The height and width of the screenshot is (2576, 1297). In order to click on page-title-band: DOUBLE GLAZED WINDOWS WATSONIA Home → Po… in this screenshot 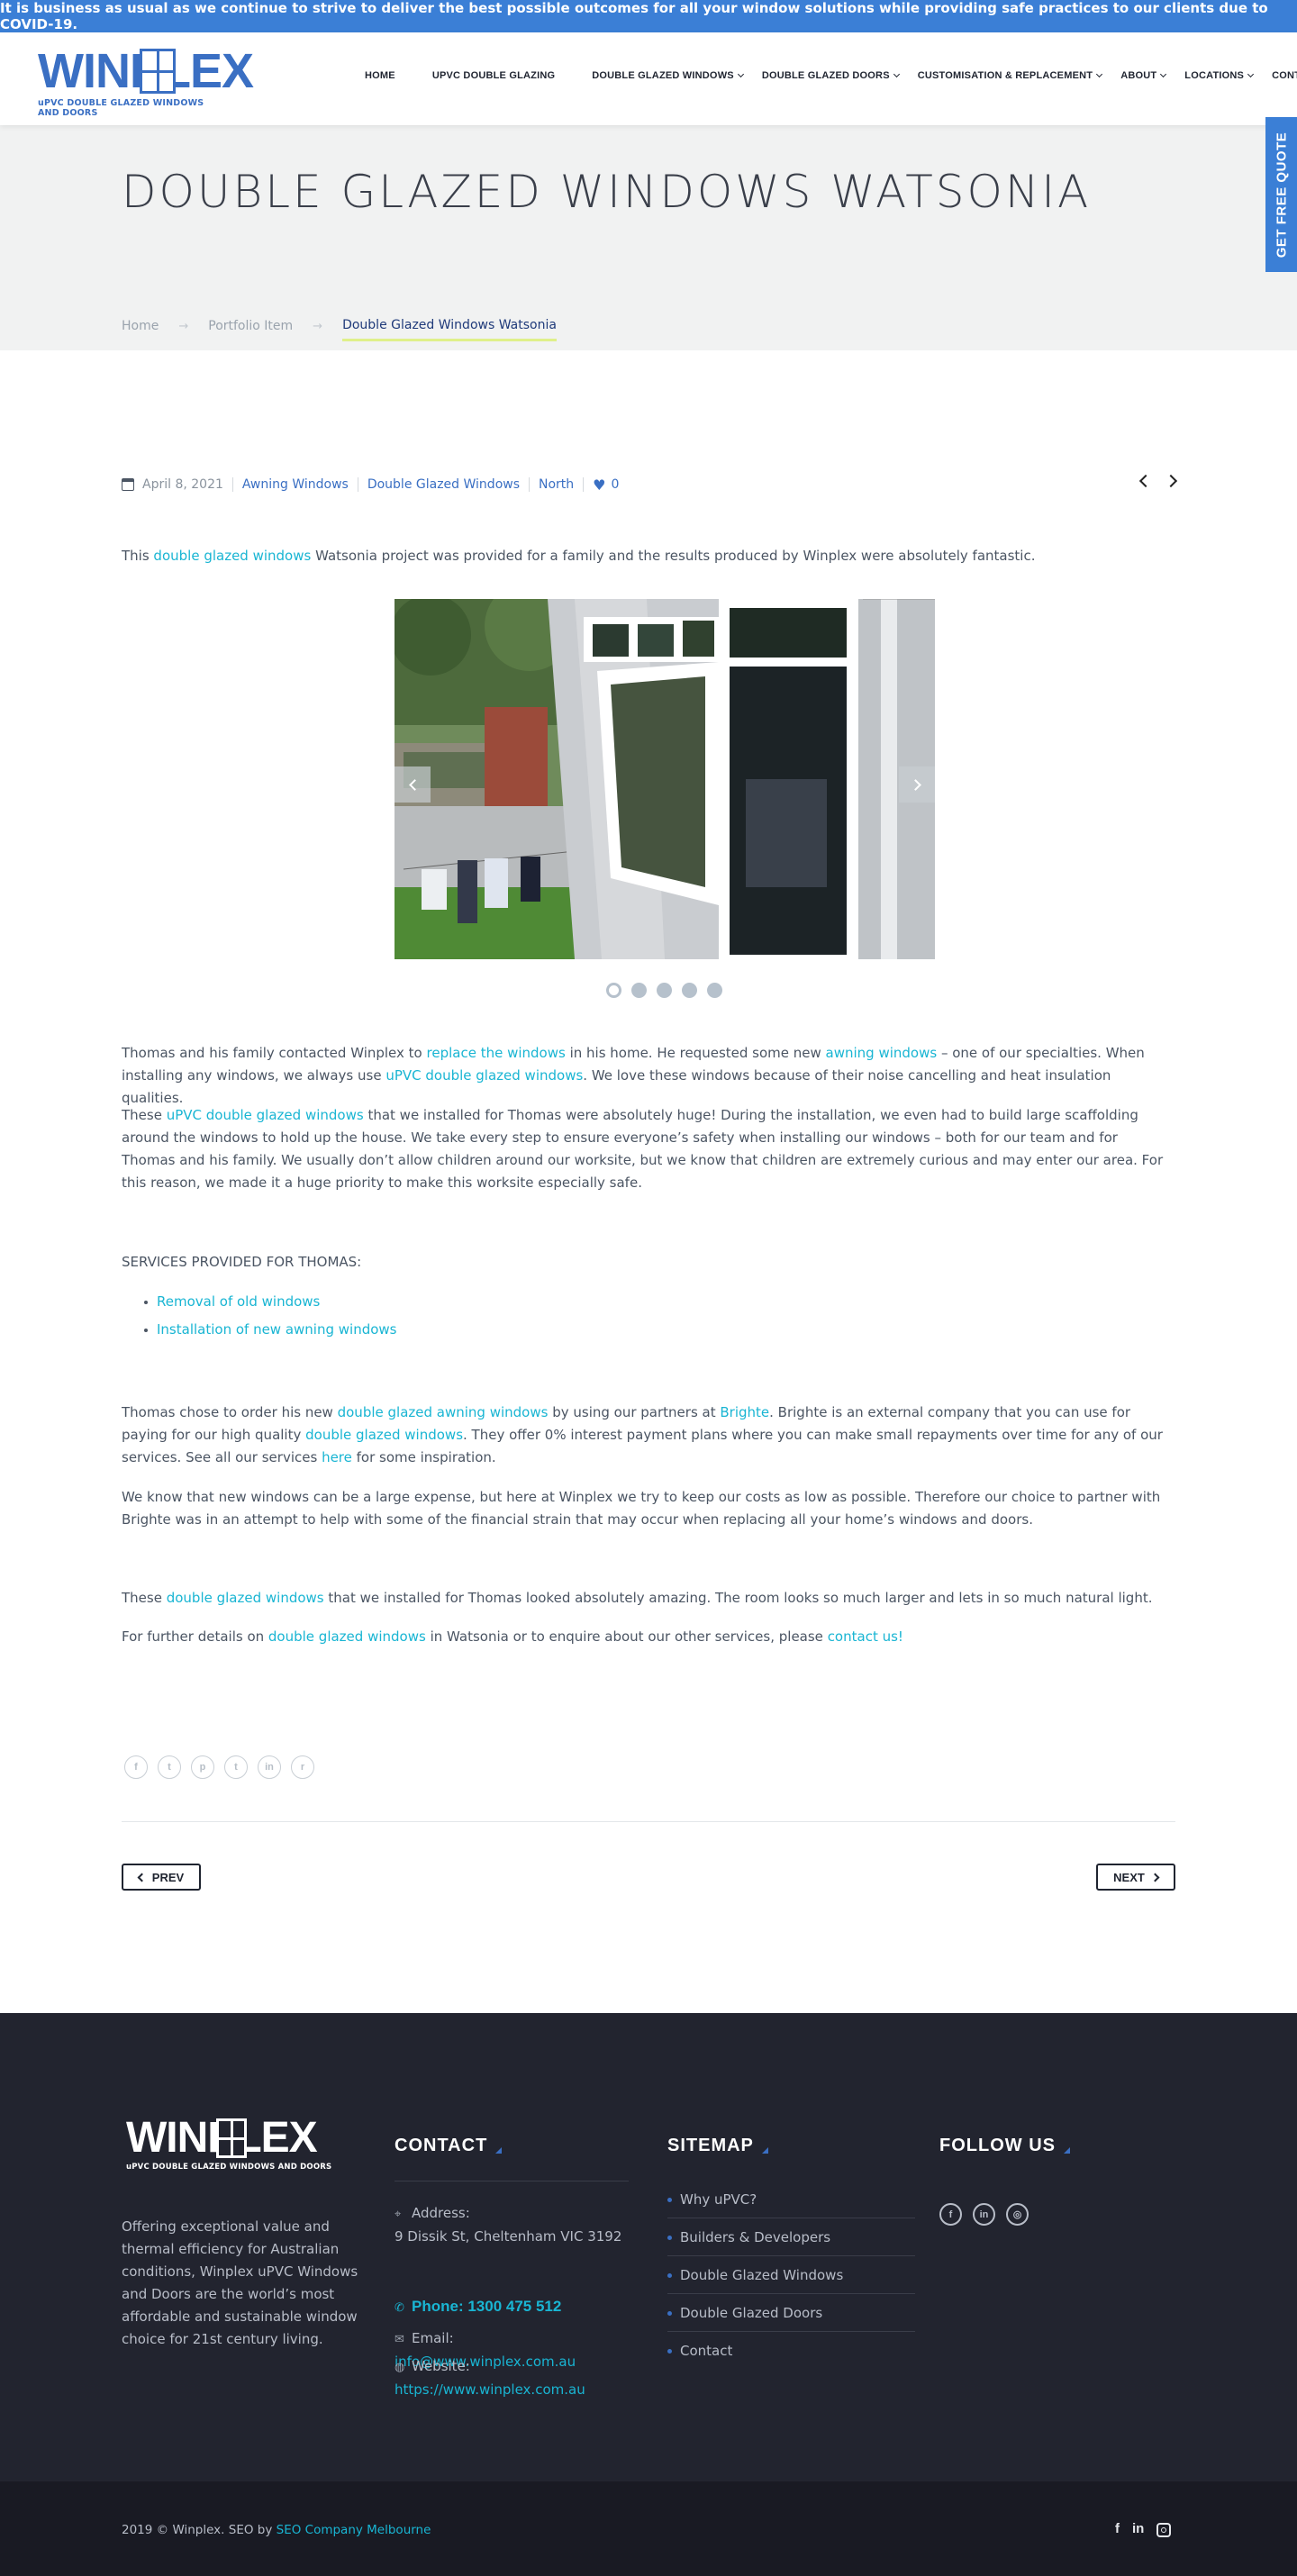, I will do `click(648, 237)`.